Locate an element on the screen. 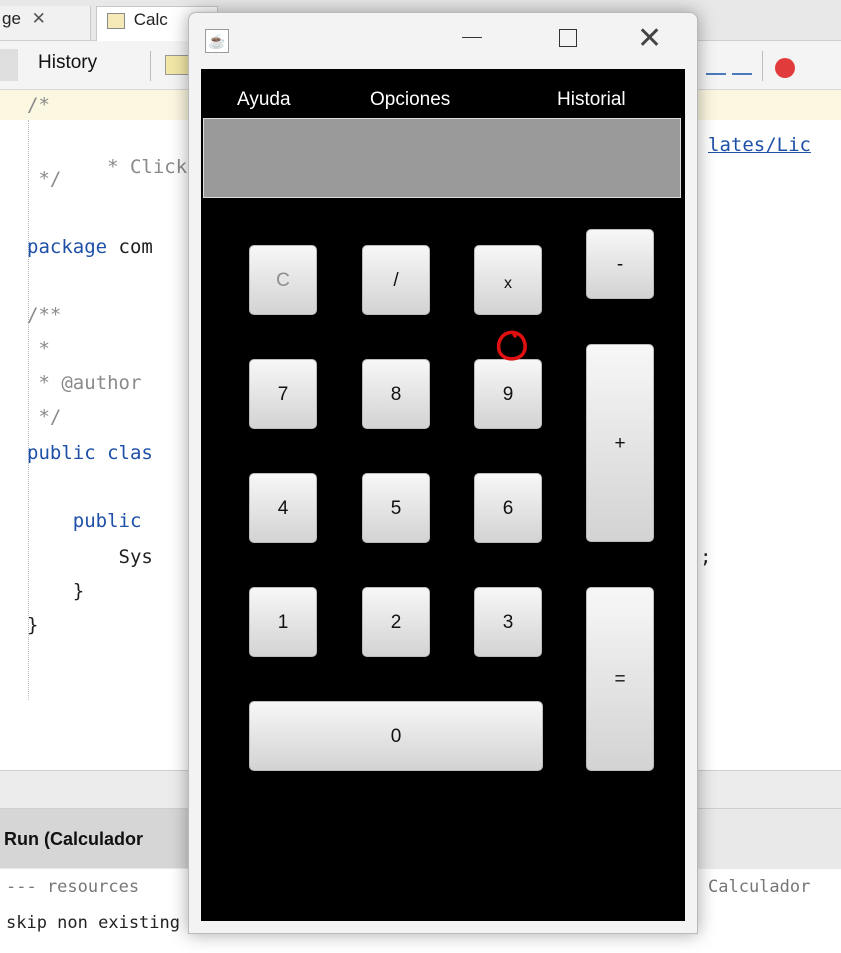 The image size is (841, 953). menu-ayuda: Ayuda is located at coordinates (264, 100).